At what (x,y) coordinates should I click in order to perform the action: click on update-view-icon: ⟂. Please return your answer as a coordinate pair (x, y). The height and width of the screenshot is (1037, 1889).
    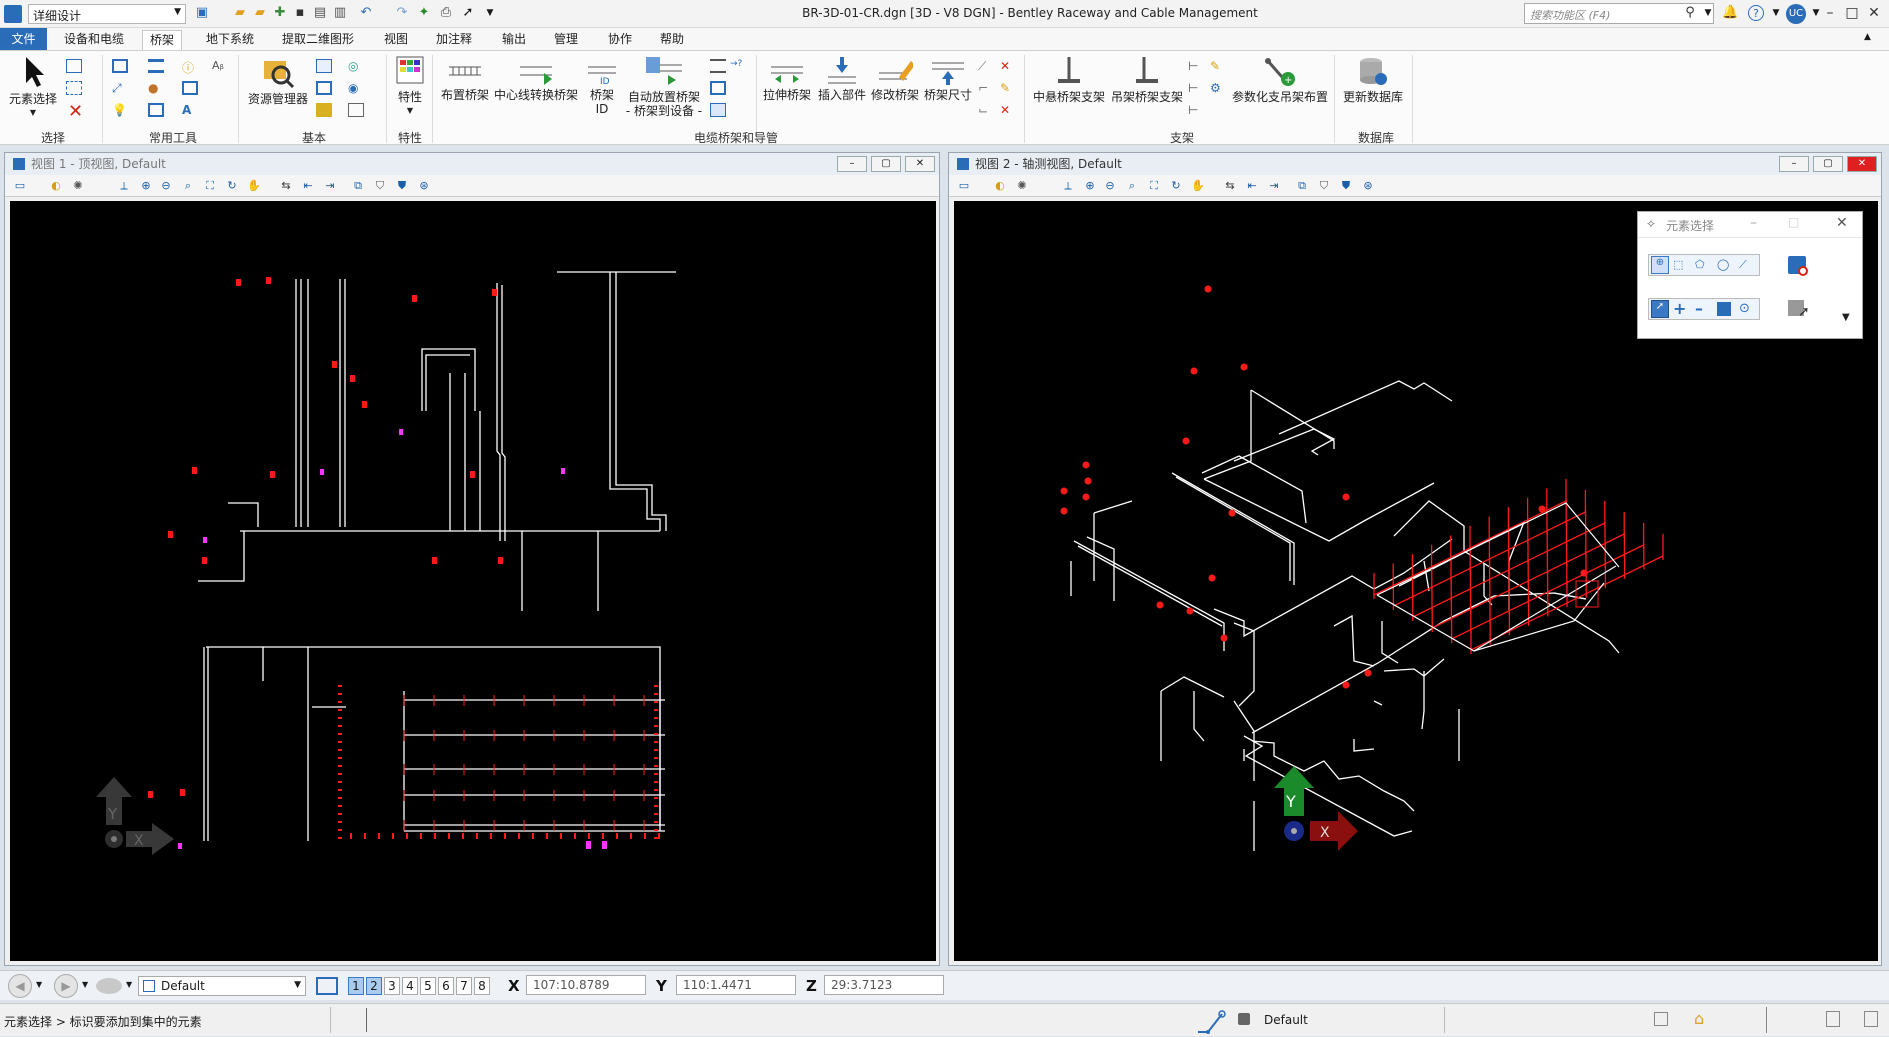
    Looking at the image, I should click on (1068, 186).